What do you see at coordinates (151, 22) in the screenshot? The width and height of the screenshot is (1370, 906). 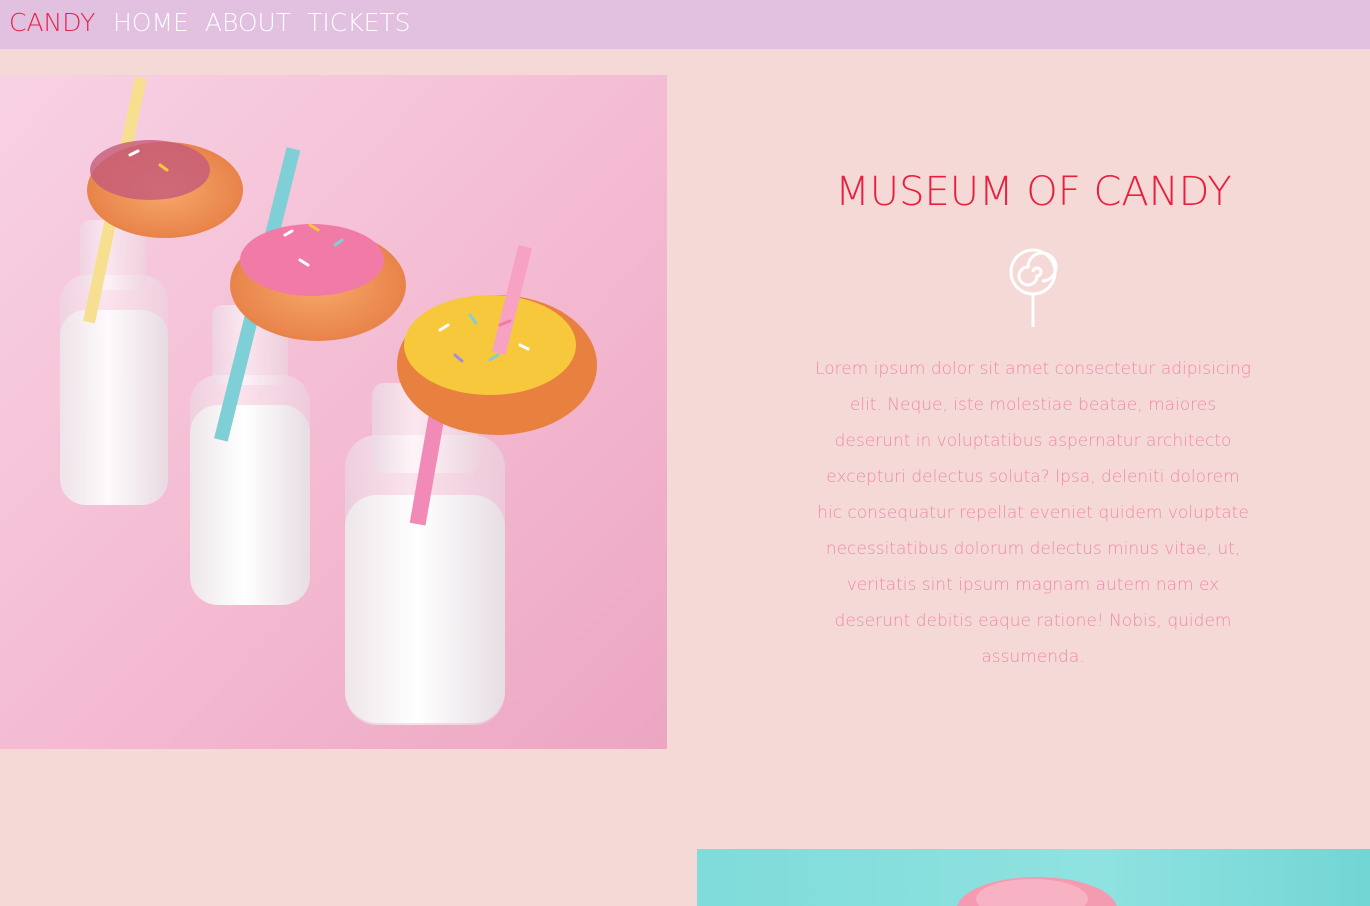 I see `nav-link-home: HOME` at bounding box center [151, 22].